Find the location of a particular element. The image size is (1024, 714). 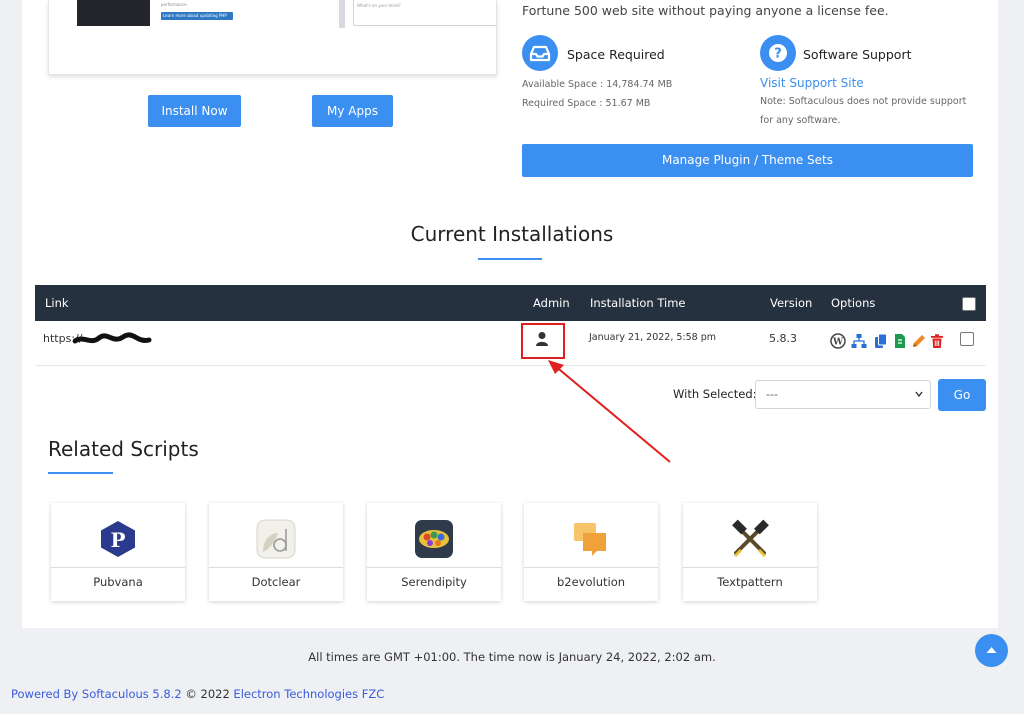

current-installations-title: Current Installations is located at coordinates (512, 234).